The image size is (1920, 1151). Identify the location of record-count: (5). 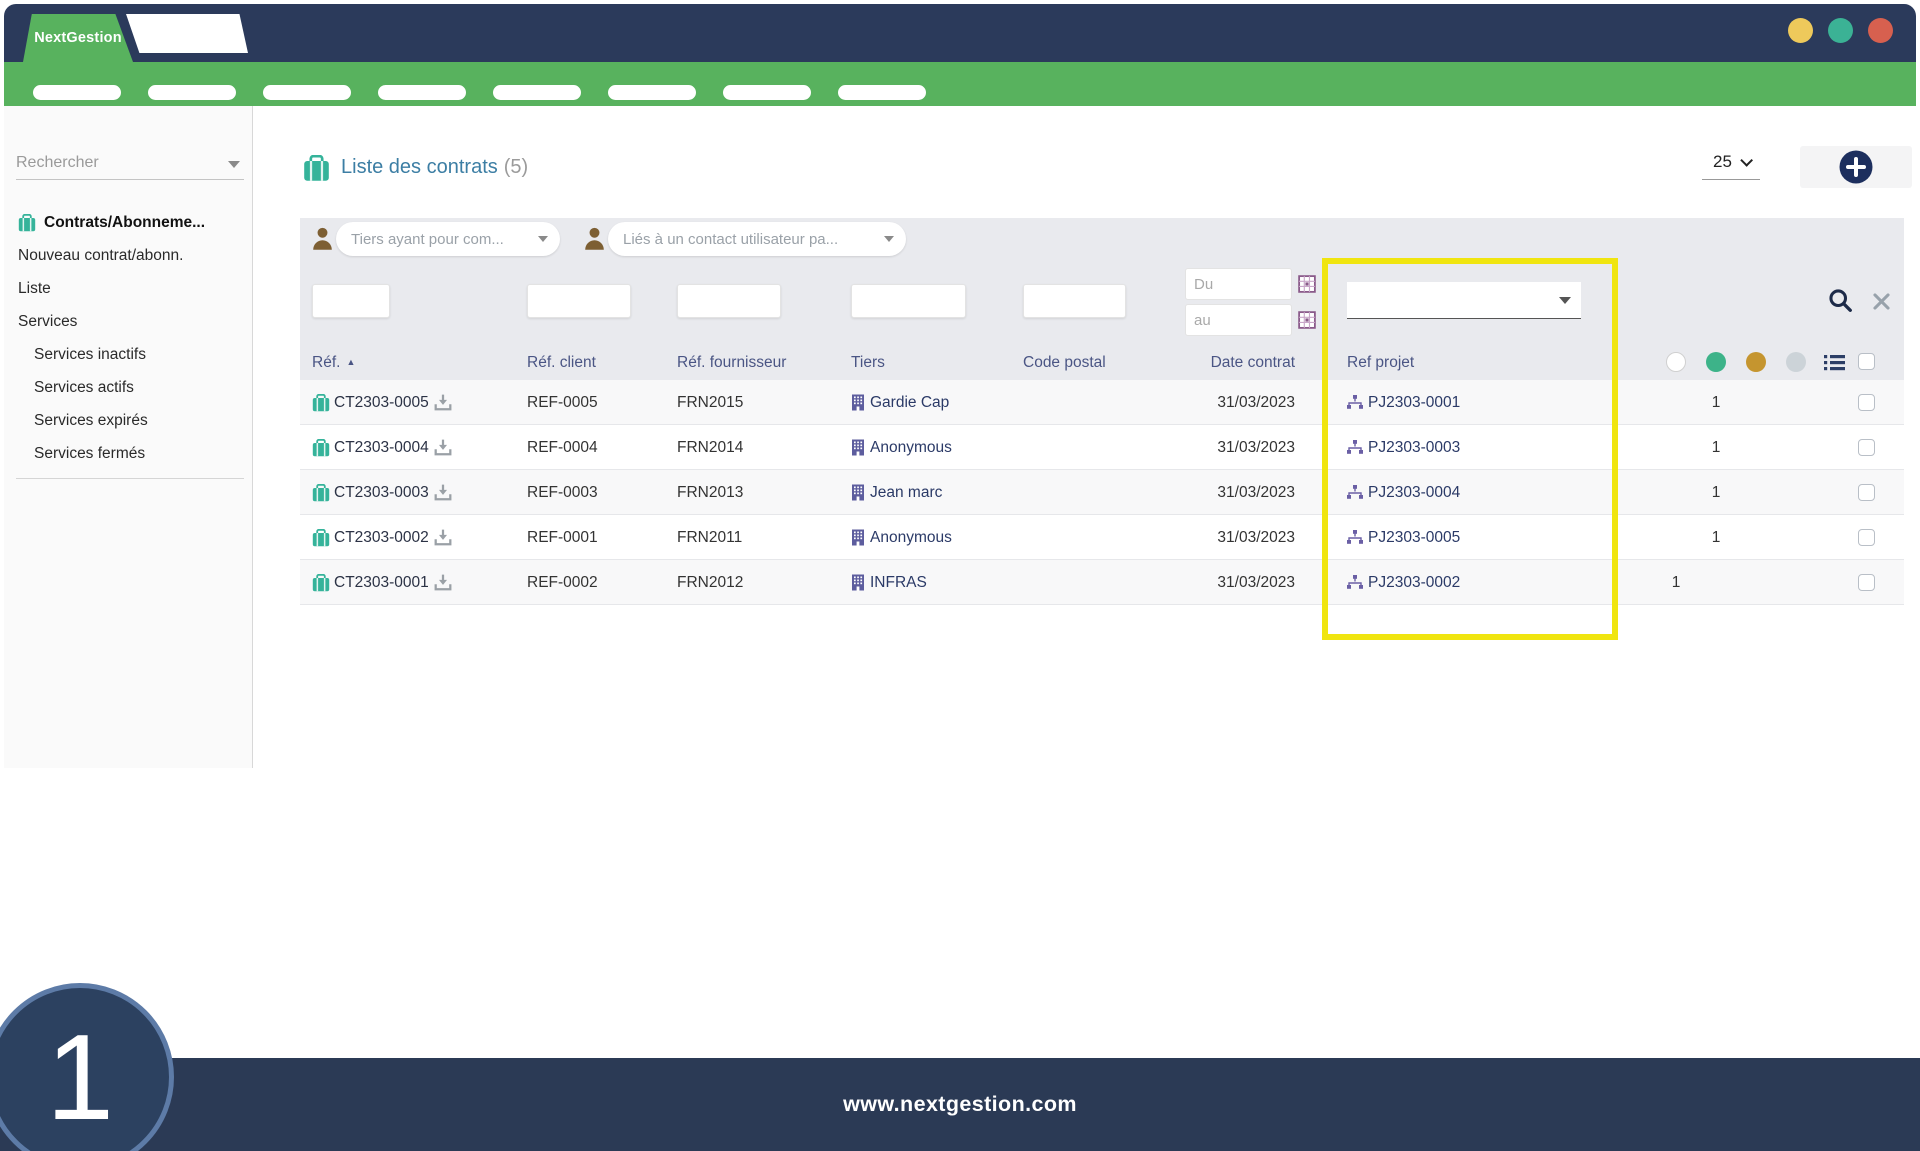
(516, 167).